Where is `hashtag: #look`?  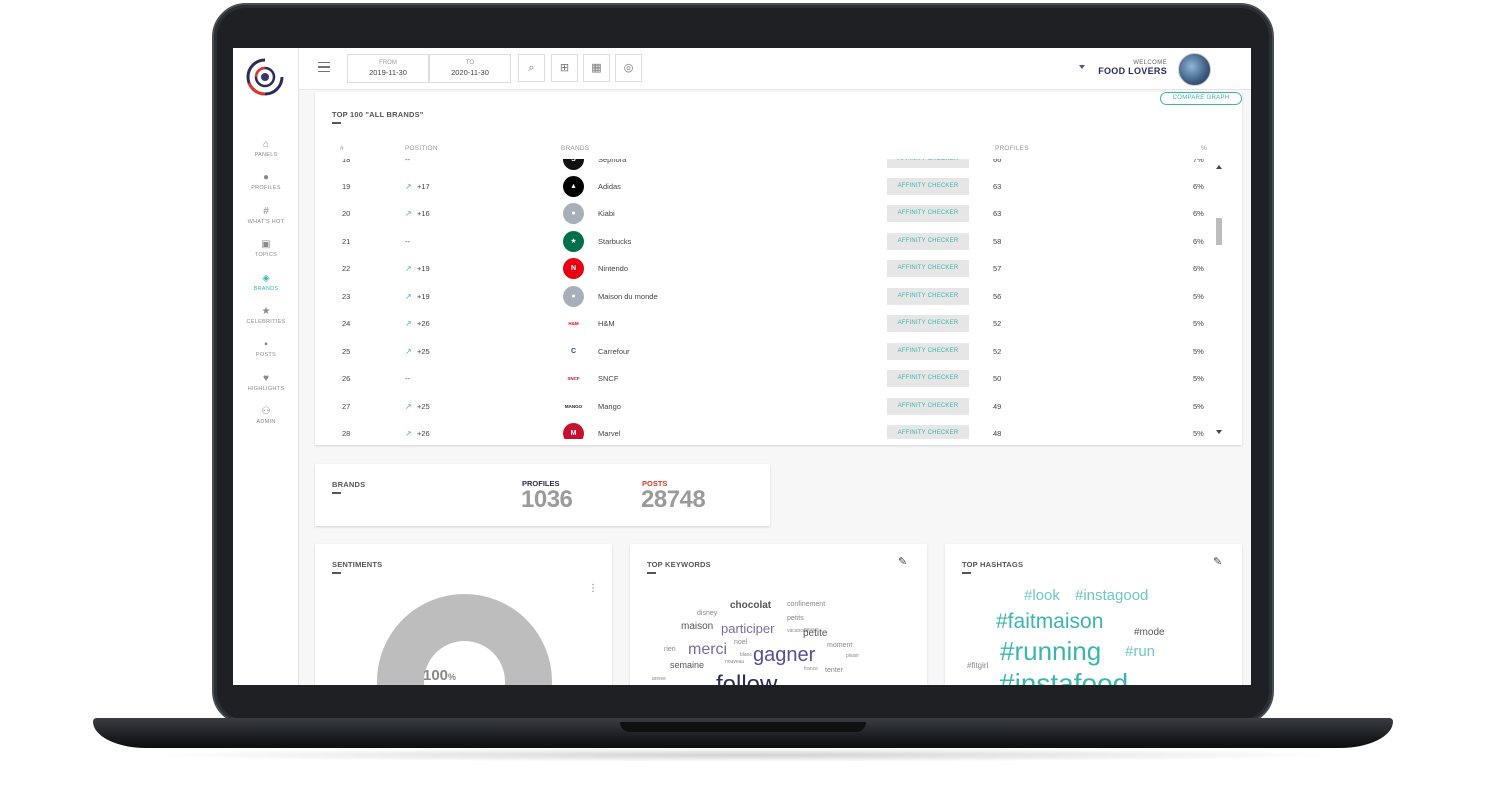 hashtag: #look is located at coordinates (1042, 595).